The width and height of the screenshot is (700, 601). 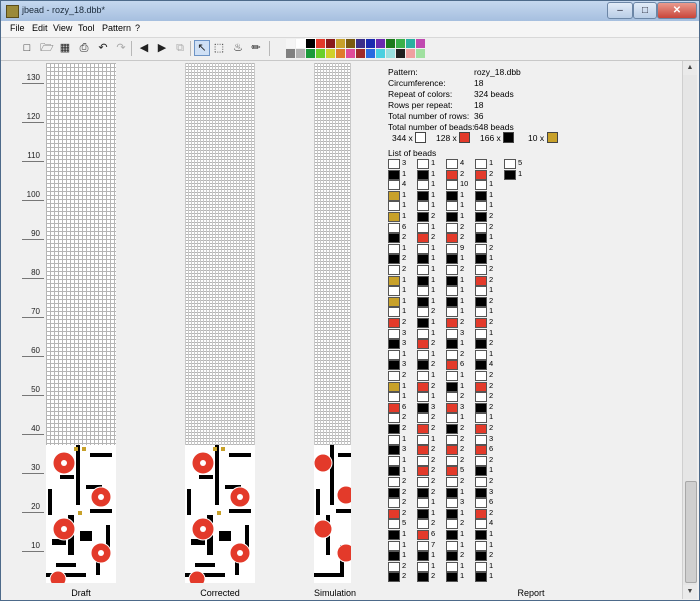 I want to click on corrected-panel: Corrected, so click(x=220, y=330).